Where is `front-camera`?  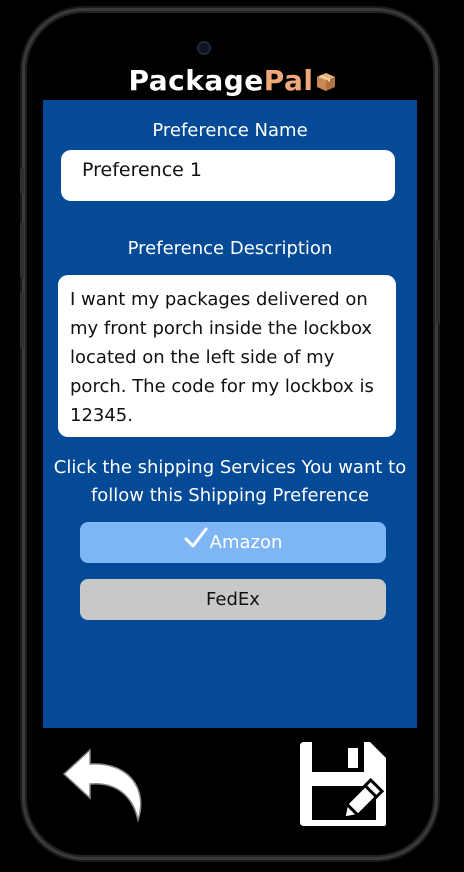
front-camera is located at coordinates (204, 48).